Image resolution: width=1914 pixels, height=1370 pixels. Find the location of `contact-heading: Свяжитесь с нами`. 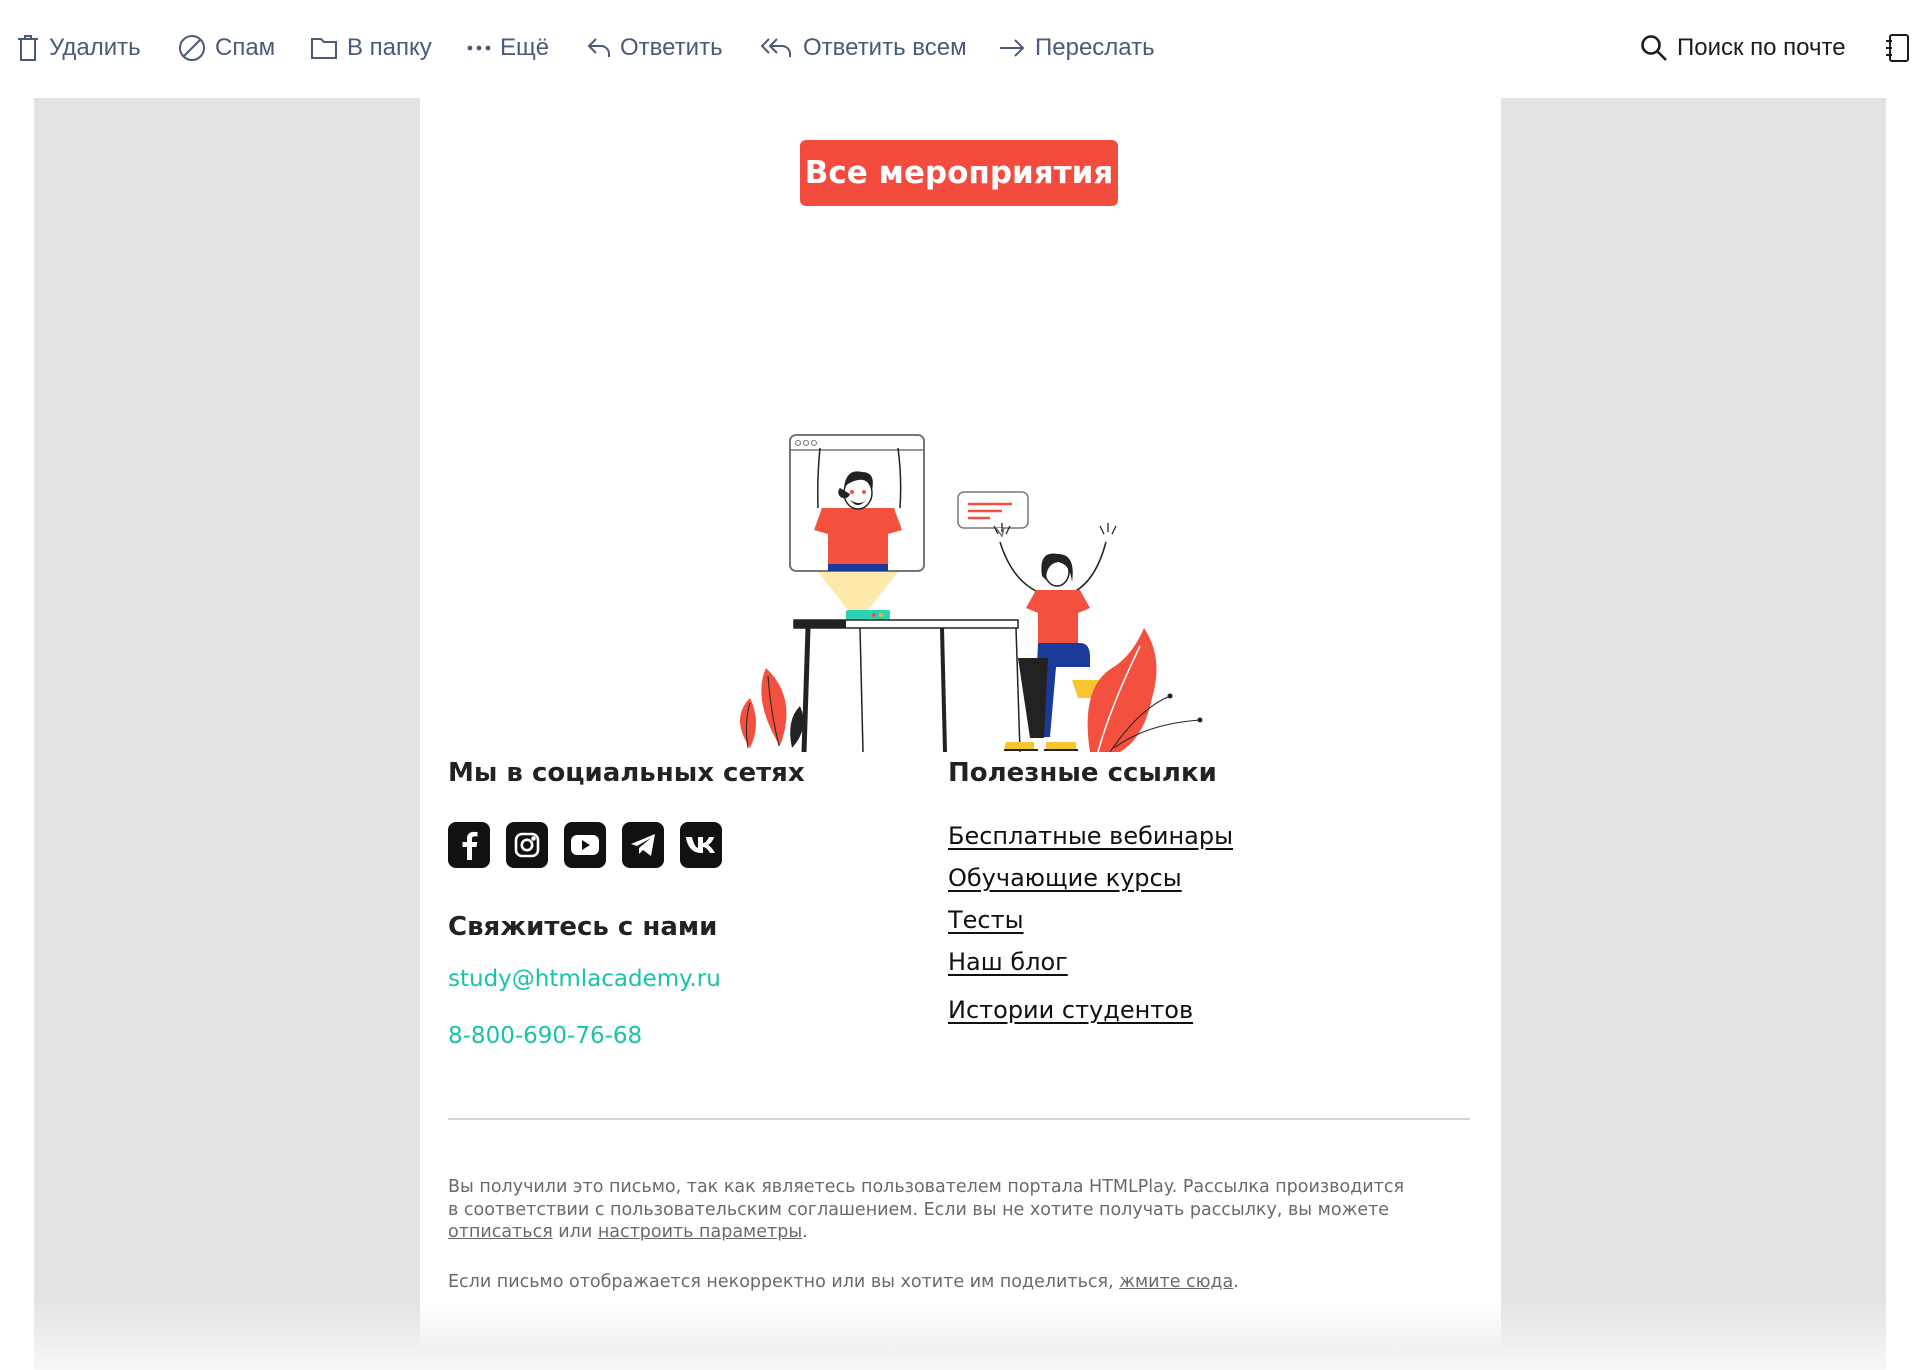

contact-heading: Свяжитесь с нами is located at coordinates (583, 927).